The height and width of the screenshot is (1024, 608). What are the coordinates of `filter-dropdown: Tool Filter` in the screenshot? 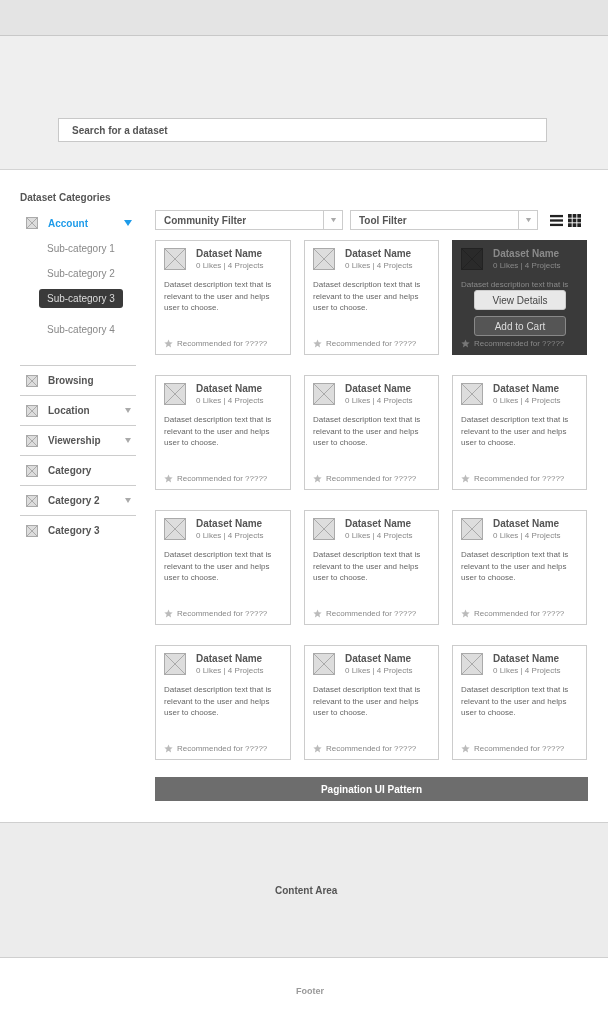 It's located at (444, 220).